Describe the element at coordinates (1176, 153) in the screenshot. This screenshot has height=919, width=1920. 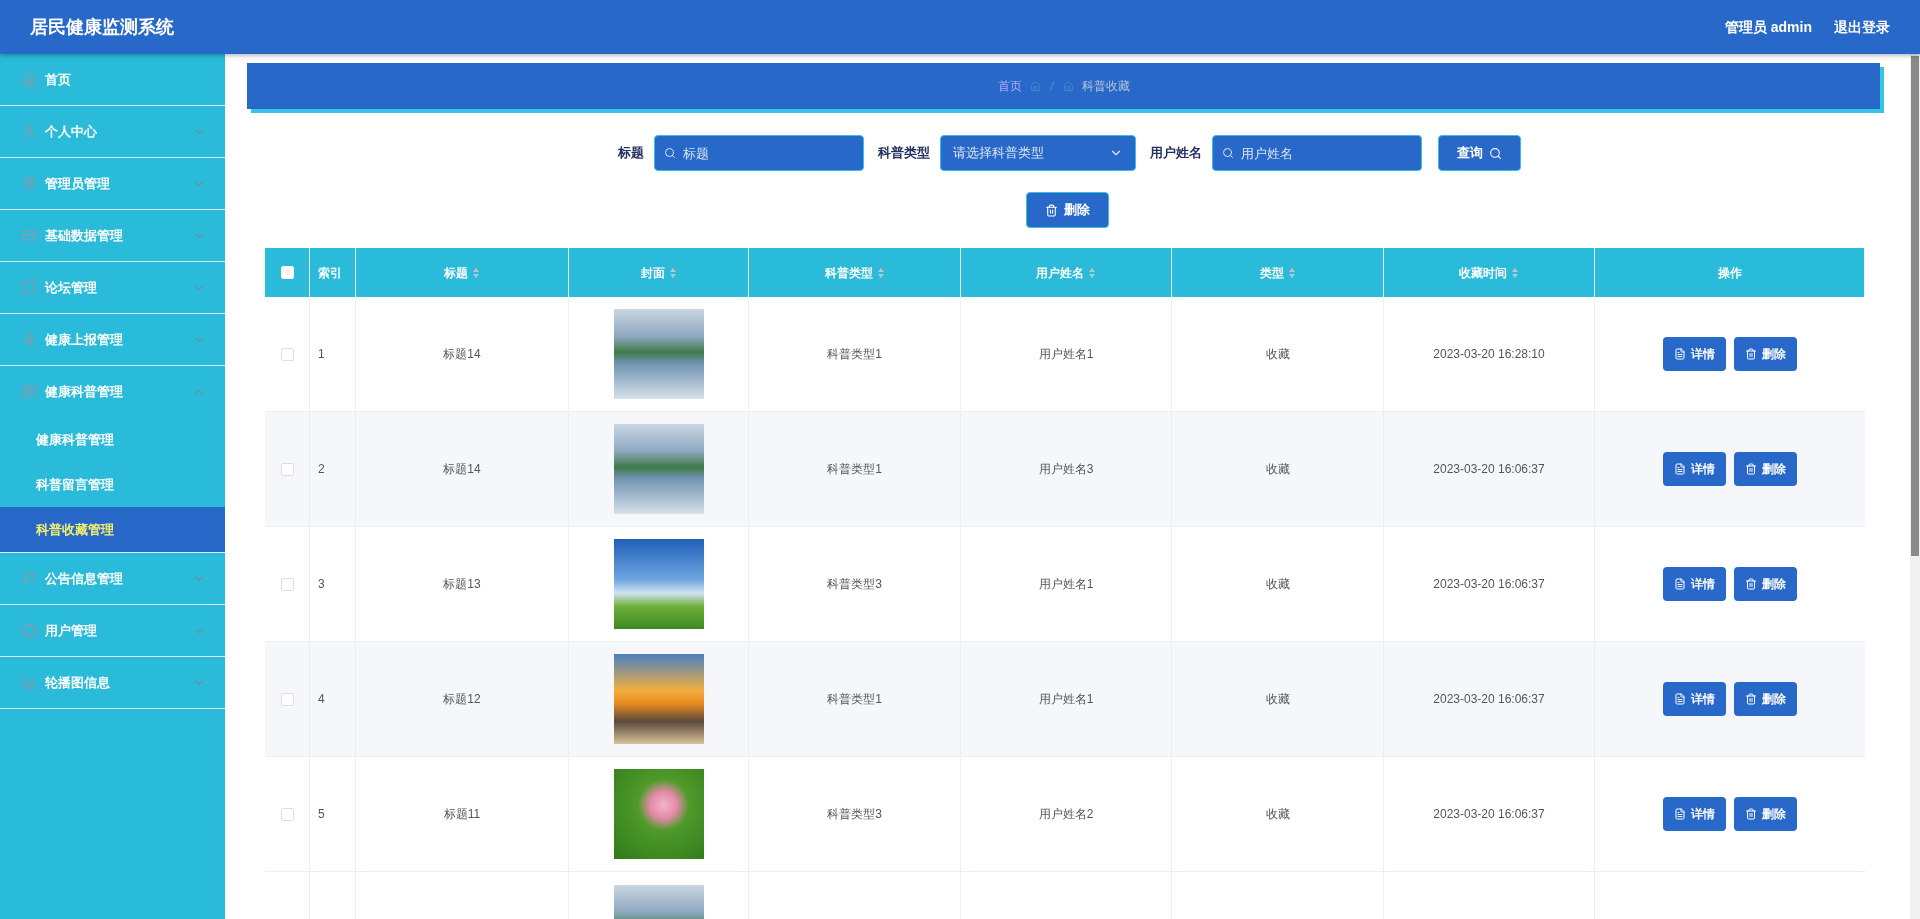
I see `search-label: 用户姓名` at that location.